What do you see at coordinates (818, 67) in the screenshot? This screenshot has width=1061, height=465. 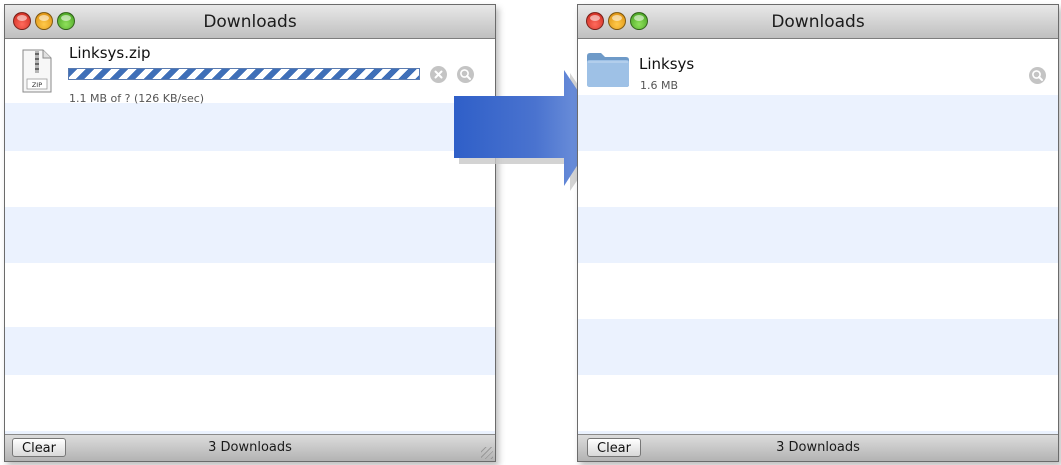 I see `download-row: Linksys 1.6 MB` at bounding box center [818, 67].